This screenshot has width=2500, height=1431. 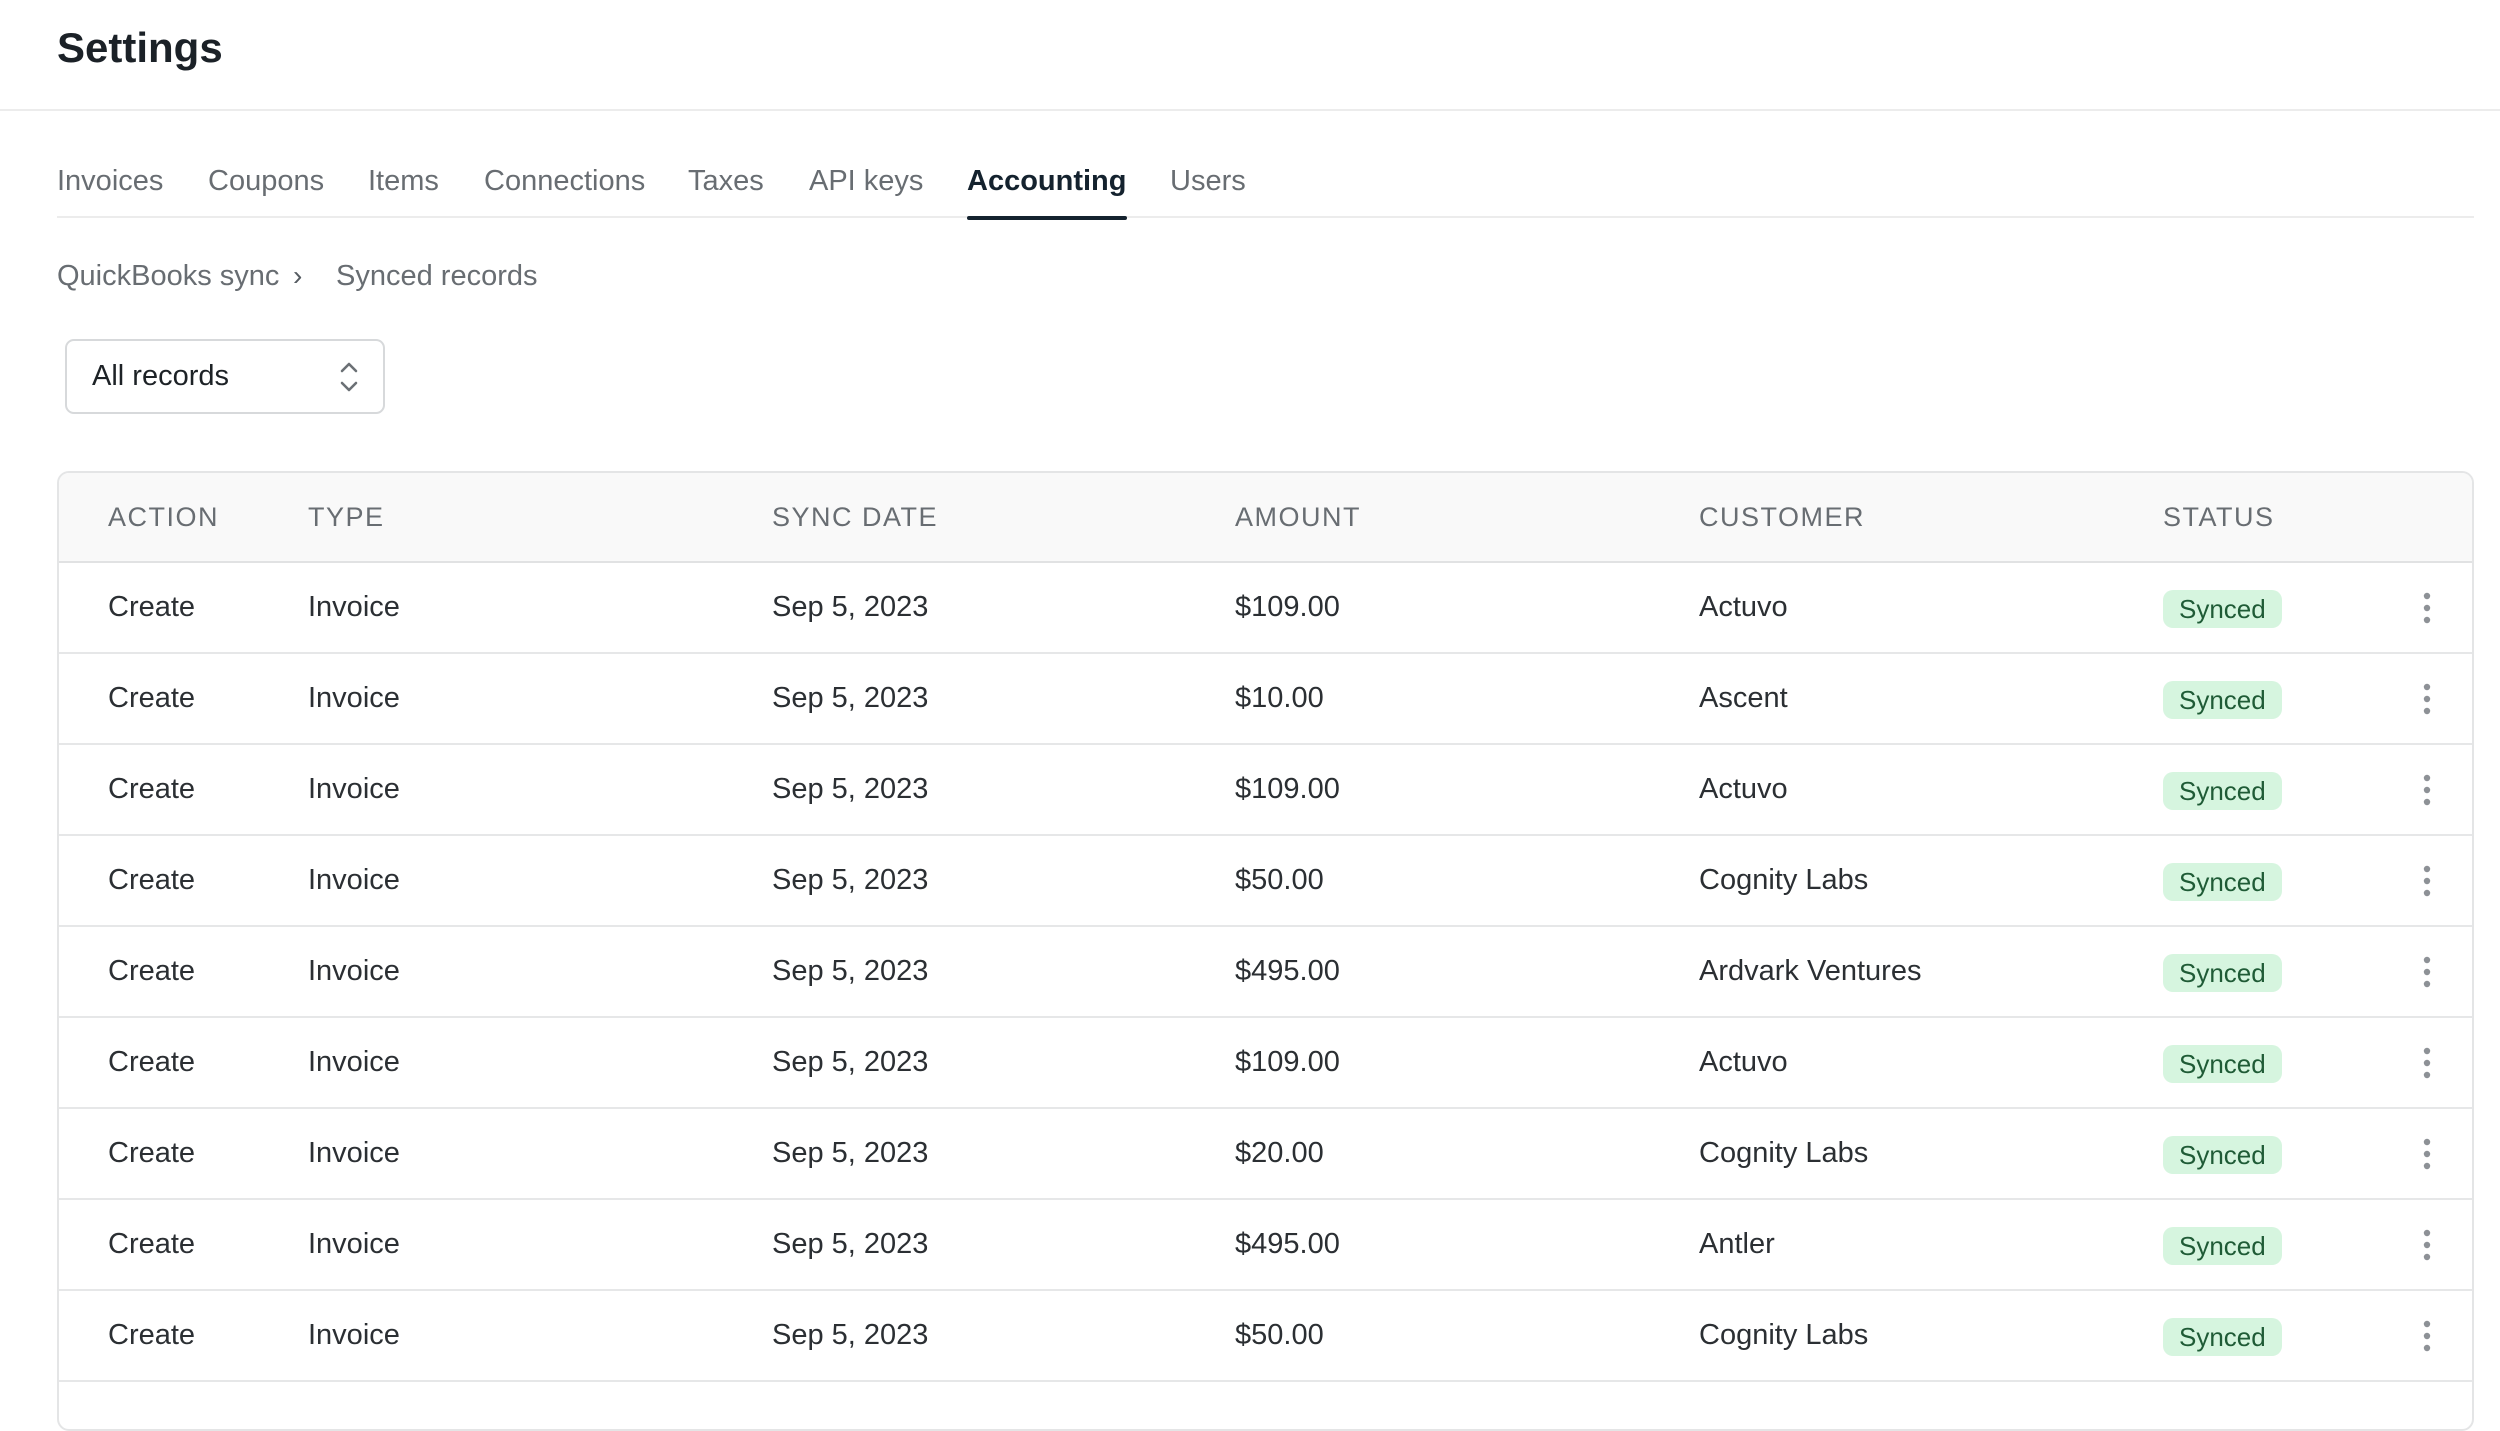 I want to click on tab-invoices: Invoices, so click(x=110, y=181).